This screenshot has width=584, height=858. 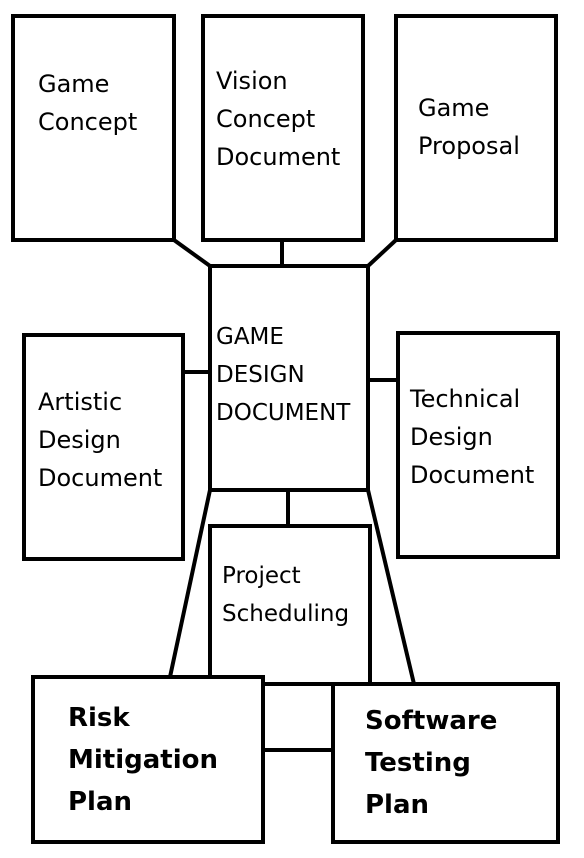 What do you see at coordinates (286, 595) in the screenshot?
I see `project-scheduling-label: Project Scheduling` at bounding box center [286, 595].